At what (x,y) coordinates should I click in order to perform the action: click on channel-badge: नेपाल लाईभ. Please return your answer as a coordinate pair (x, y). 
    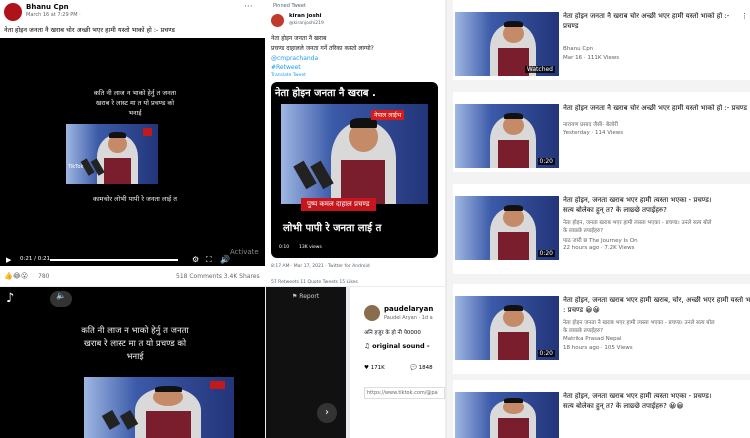
    Looking at the image, I should click on (388, 115).